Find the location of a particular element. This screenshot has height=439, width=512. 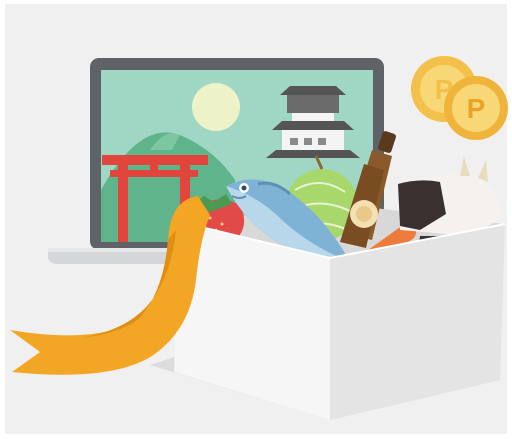

coin-letter: P is located at coordinates (476, 108).